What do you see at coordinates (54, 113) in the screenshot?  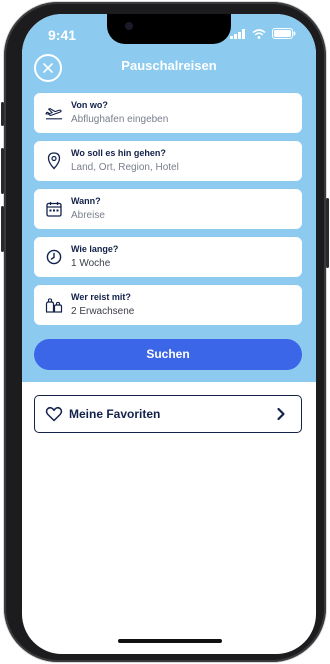 I see `plane-departure-icon` at bounding box center [54, 113].